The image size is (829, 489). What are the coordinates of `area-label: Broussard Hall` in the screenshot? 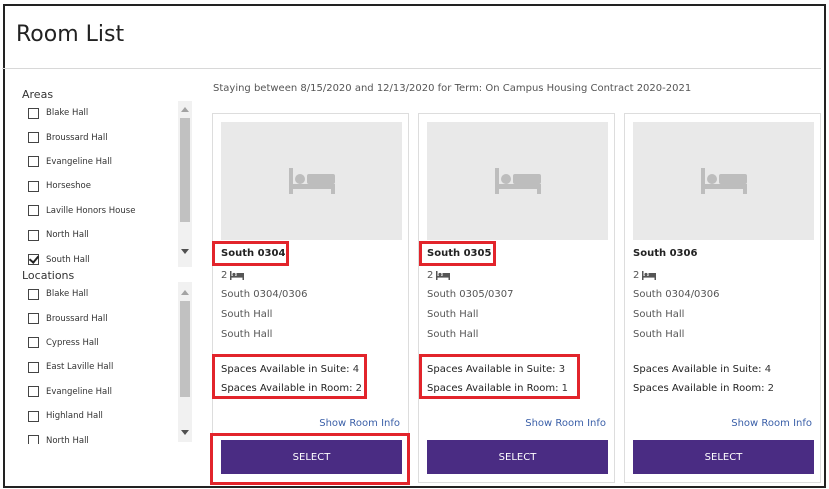 It's located at (77, 137).